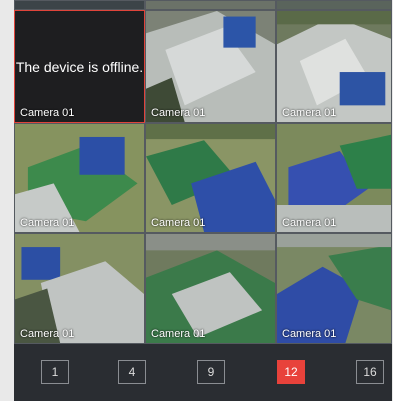 The height and width of the screenshot is (401, 393). I want to click on page-button-1: 1, so click(55, 372).